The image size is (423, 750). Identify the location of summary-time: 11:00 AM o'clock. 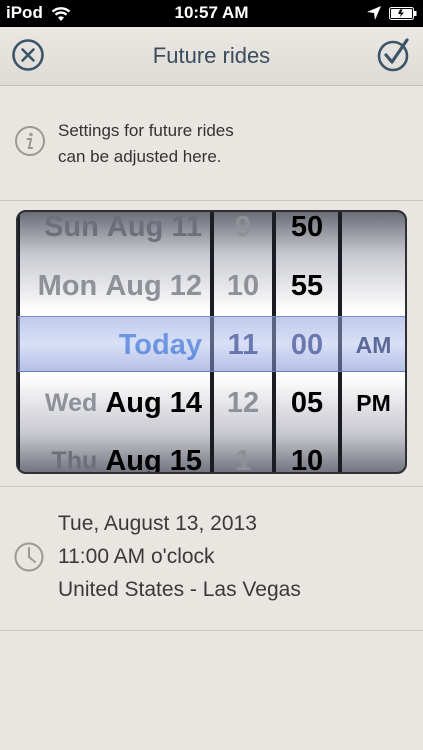
(136, 556).